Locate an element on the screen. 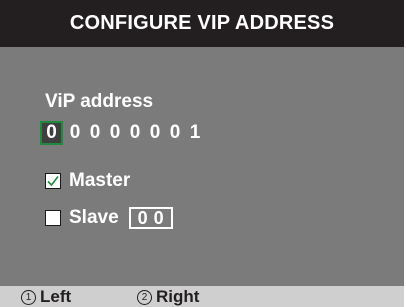  screen-title: CONFIGURE VIP ADDRESS is located at coordinates (202, 23).